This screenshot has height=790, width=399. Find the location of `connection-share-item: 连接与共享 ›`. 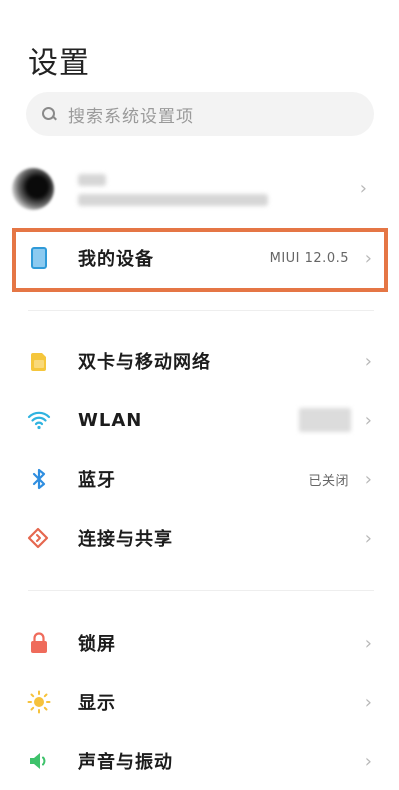

connection-share-item: 连接与共享 › is located at coordinates (199, 538).